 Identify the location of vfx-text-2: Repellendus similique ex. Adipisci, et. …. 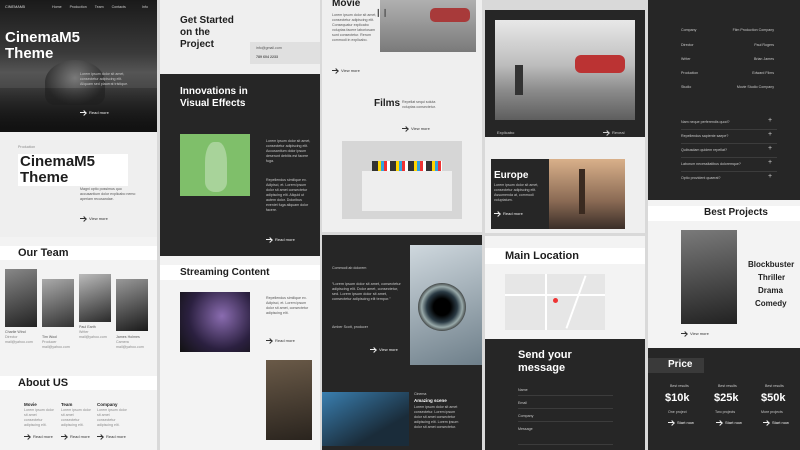
(287, 195).